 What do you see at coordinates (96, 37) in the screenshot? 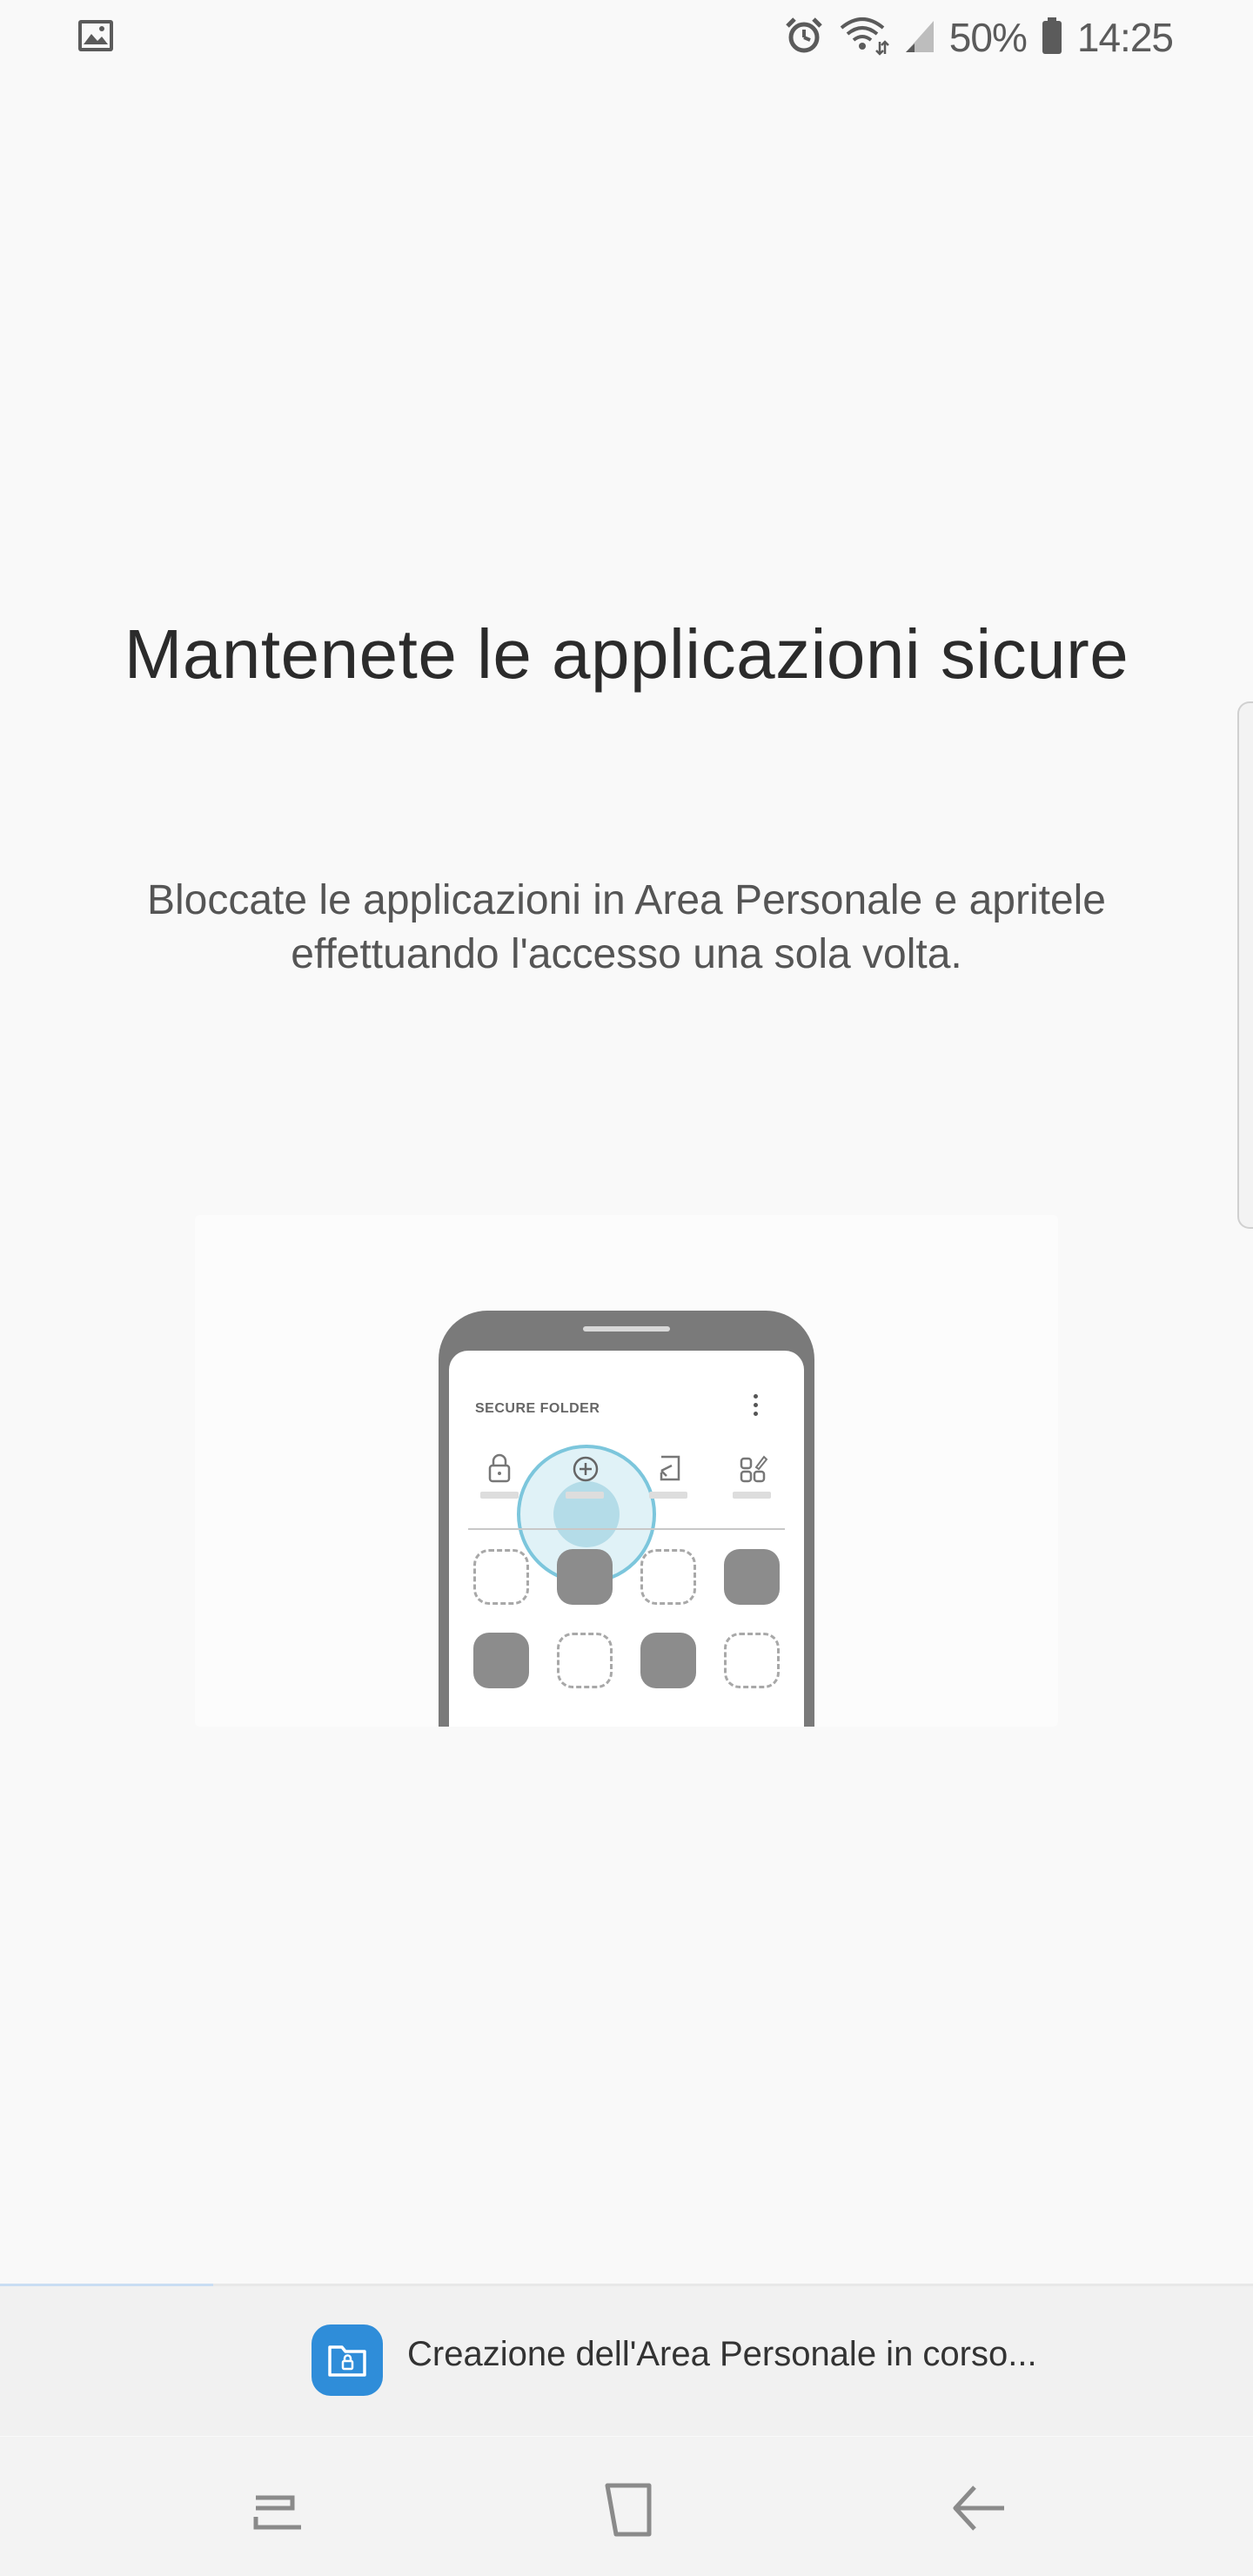
I see `image-icon` at bounding box center [96, 37].